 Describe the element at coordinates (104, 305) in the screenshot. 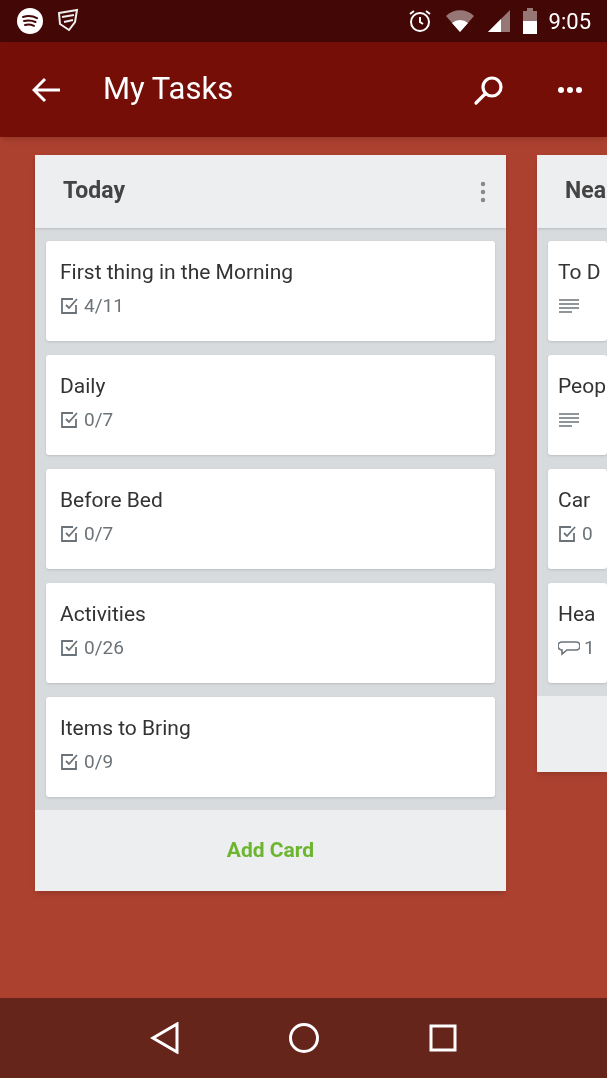

I see `badge-count: 4/11` at that location.